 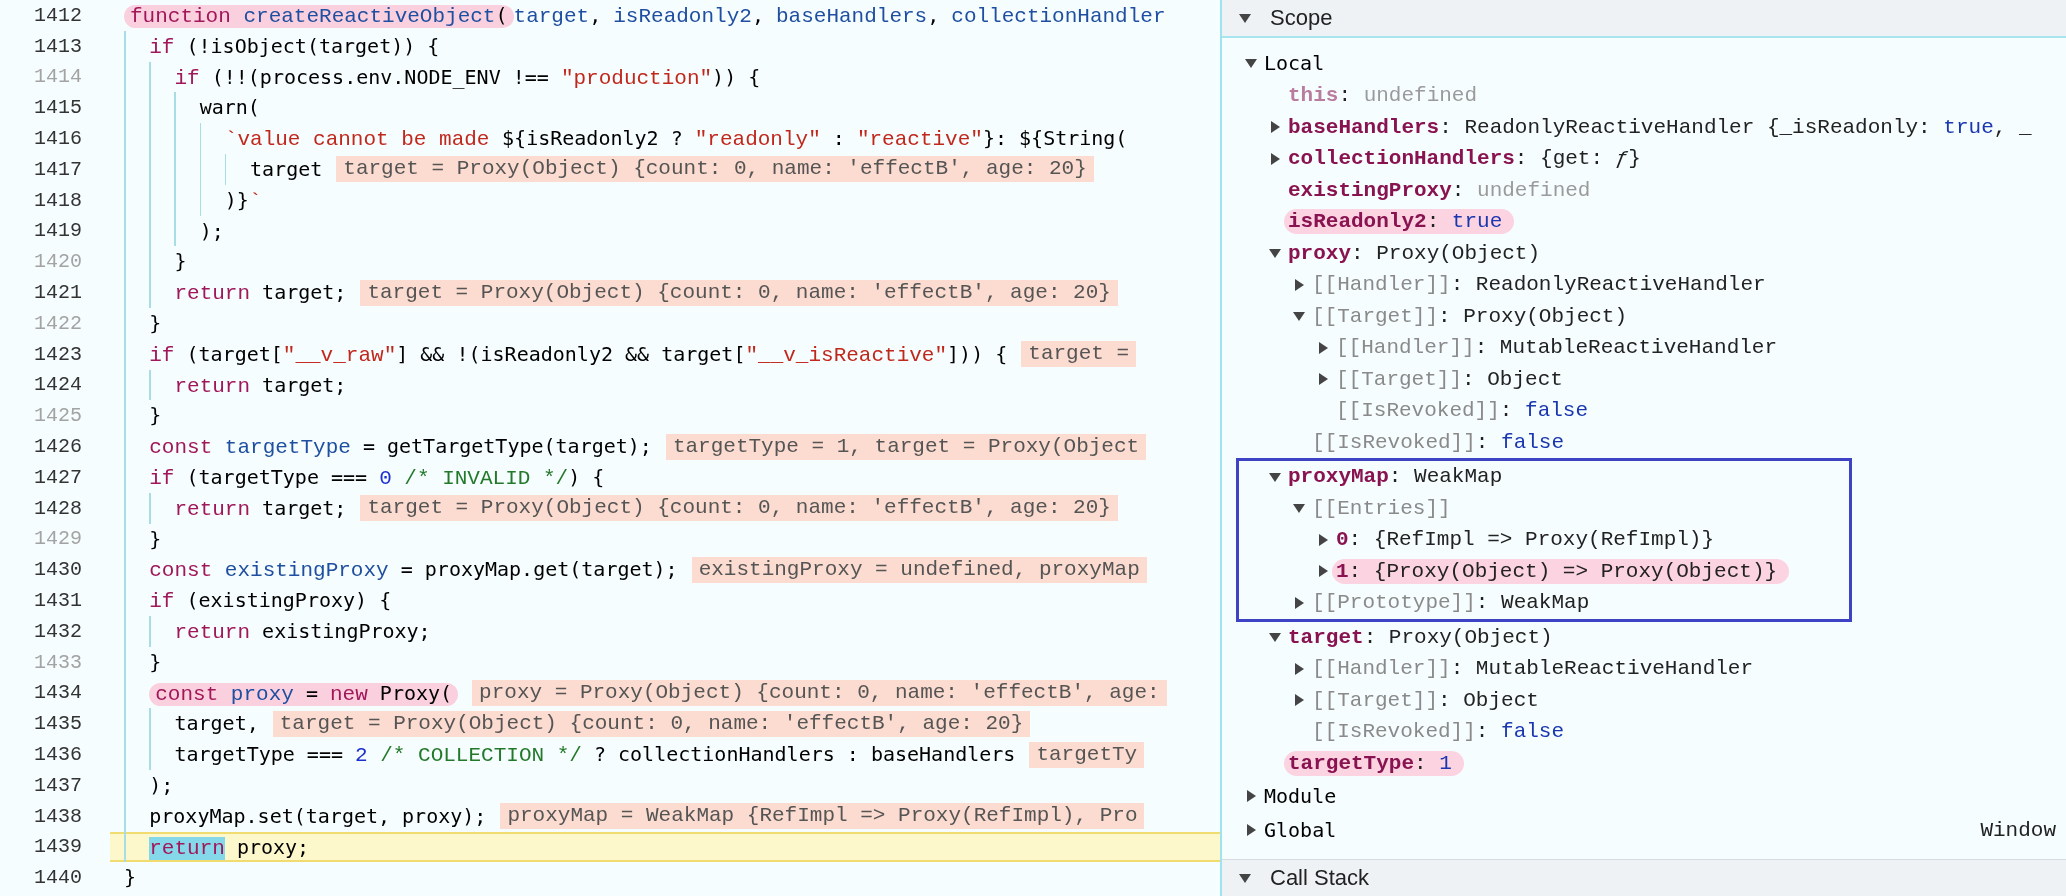 I want to click on code-text: return existingProxy;, so click(x=277, y=631).